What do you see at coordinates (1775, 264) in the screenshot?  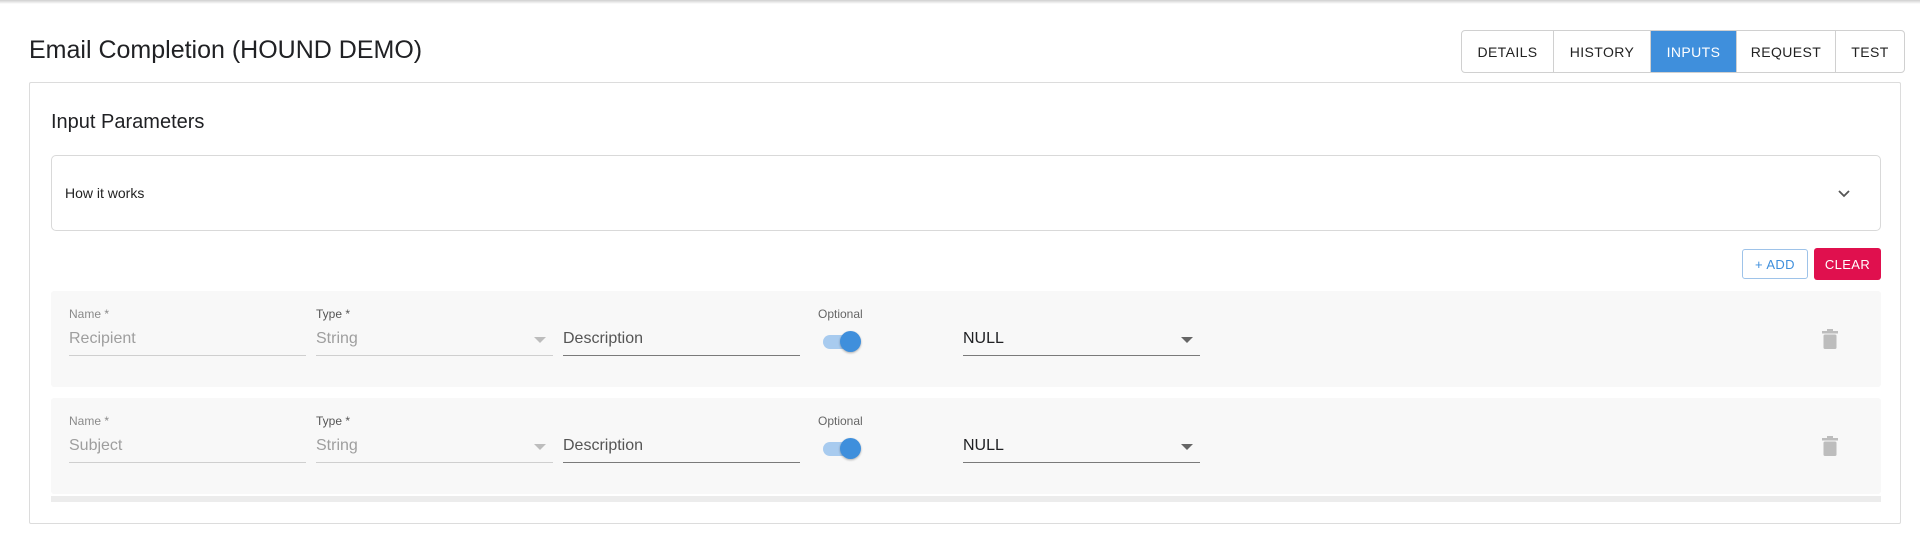 I see `add-button: + ADD` at bounding box center [1775, 264].